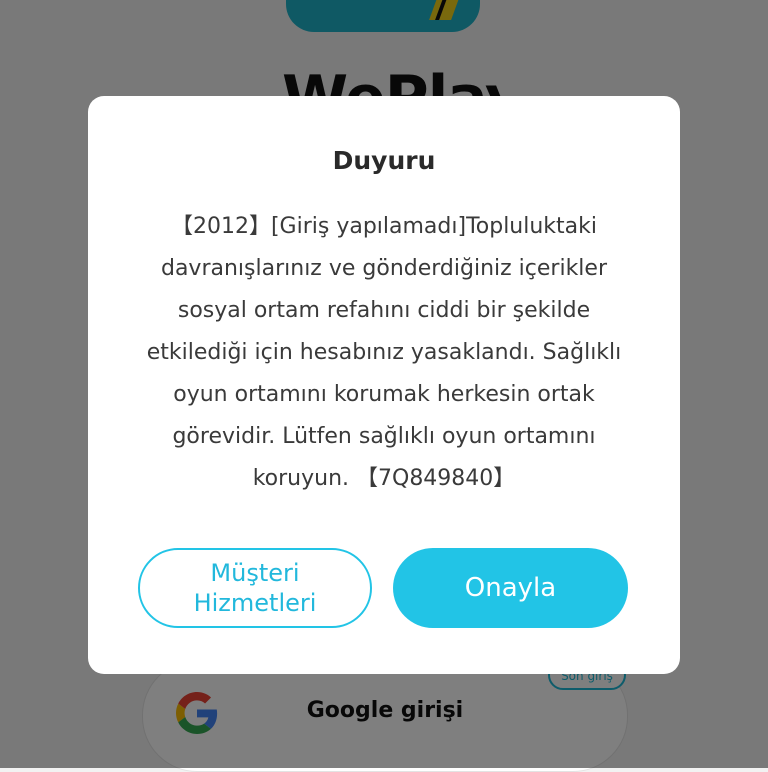 This screenshot has width=768, height=772. What do you see at coordinates (384, 310) in the screenshot?
I see `message-line: sosyal ortam refahını ciddi bir şekilde` at bounding box center [384, 310].